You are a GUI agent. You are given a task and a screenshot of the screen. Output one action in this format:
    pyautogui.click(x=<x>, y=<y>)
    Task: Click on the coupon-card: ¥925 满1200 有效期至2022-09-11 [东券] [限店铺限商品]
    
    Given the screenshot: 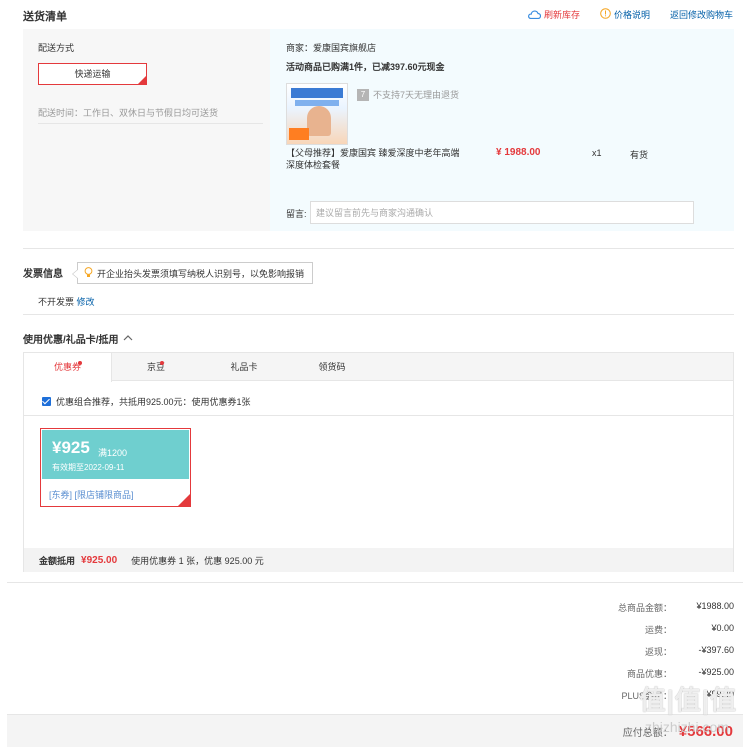 What is the action you would take?
    pyautogui.click(x=115, y=467)
    